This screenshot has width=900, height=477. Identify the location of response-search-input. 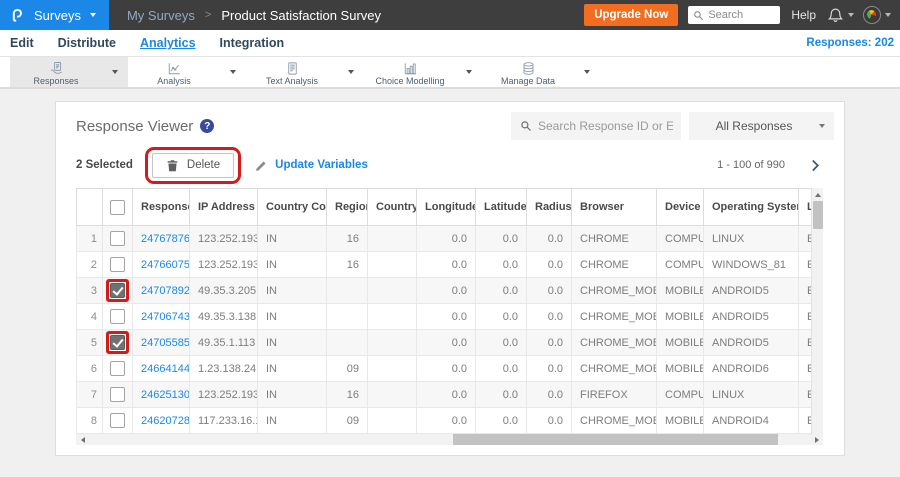
(605, 126).